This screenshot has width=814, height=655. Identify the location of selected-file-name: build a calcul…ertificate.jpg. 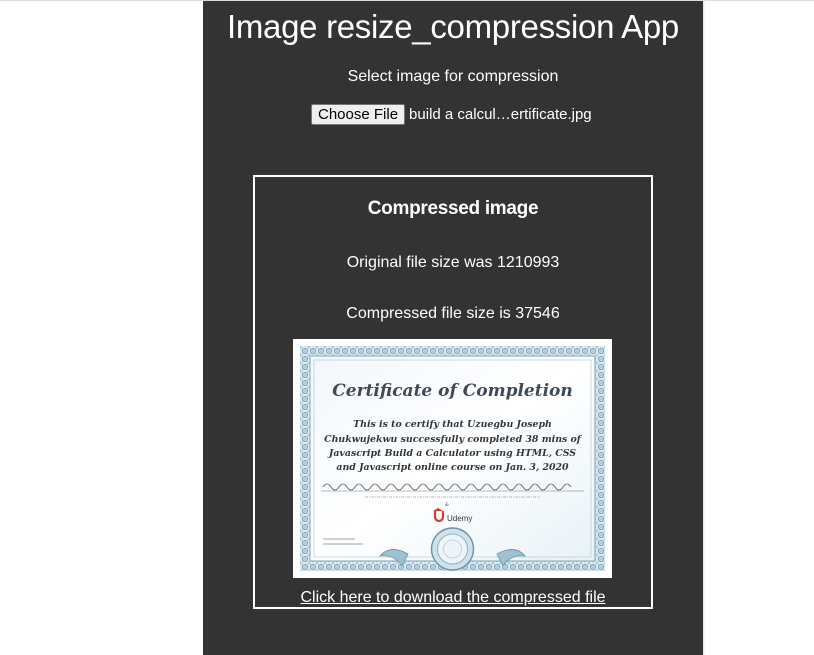
(500, 114).